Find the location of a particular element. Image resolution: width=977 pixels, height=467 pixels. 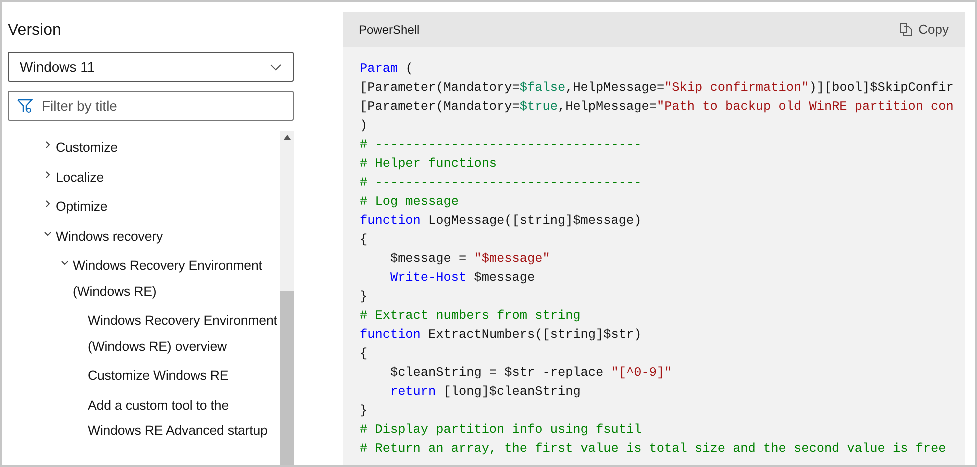

tree-item: Windows recovery is located at coordinates (110, 236).